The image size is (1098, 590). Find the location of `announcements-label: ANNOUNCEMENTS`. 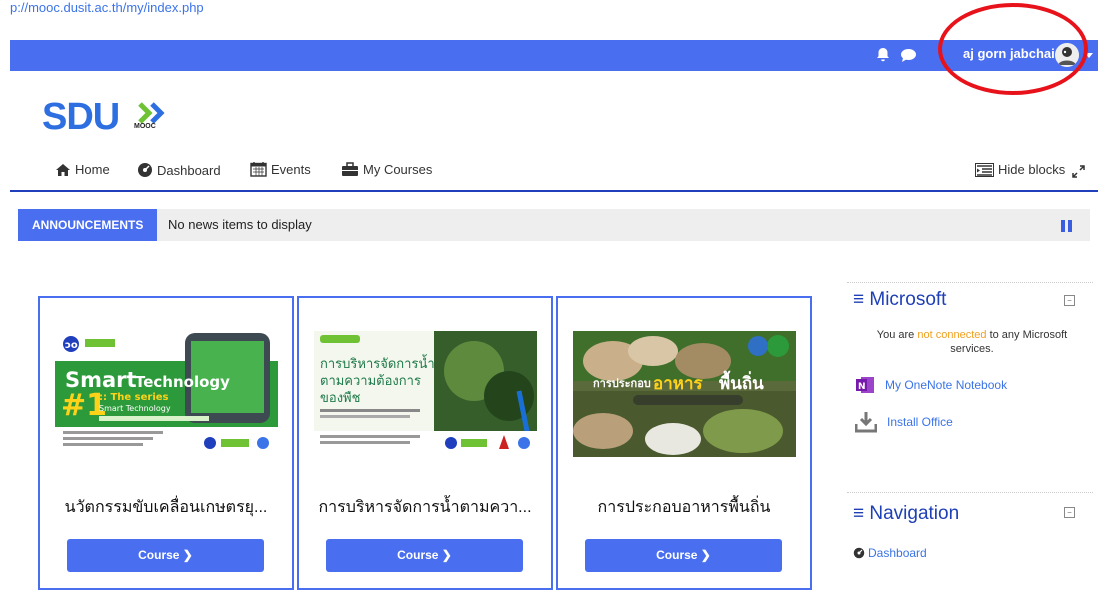

announcements-label: ANNOUNCEMENTS is located at coordinates (88, 225).